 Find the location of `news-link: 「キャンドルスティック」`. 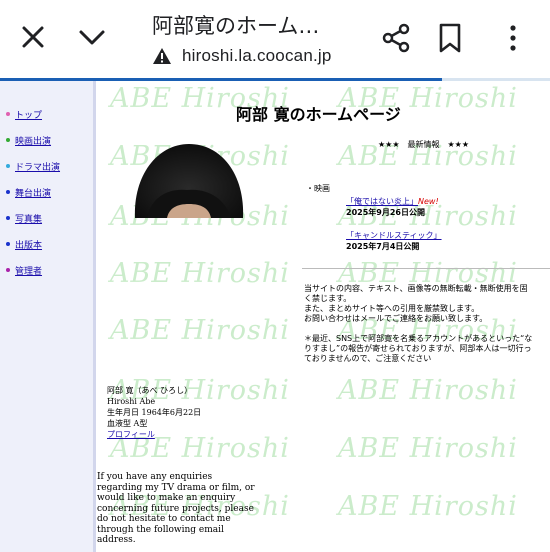

news-link: 「キャンドルスティック」 is located at coordinates (394, 235).